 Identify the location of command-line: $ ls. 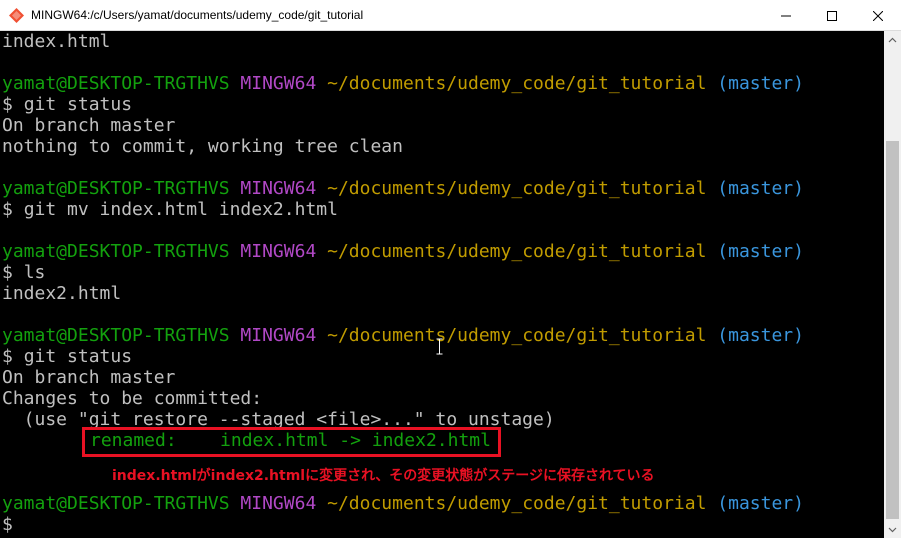
(23, 272).